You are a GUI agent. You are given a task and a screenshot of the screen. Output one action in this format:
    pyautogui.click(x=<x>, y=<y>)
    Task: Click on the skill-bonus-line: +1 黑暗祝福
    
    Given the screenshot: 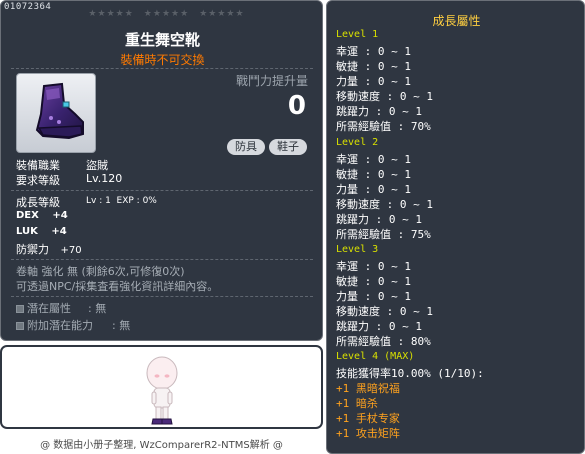 What is the action you would take?
    pyautogui.click(x=368, y=388)
    